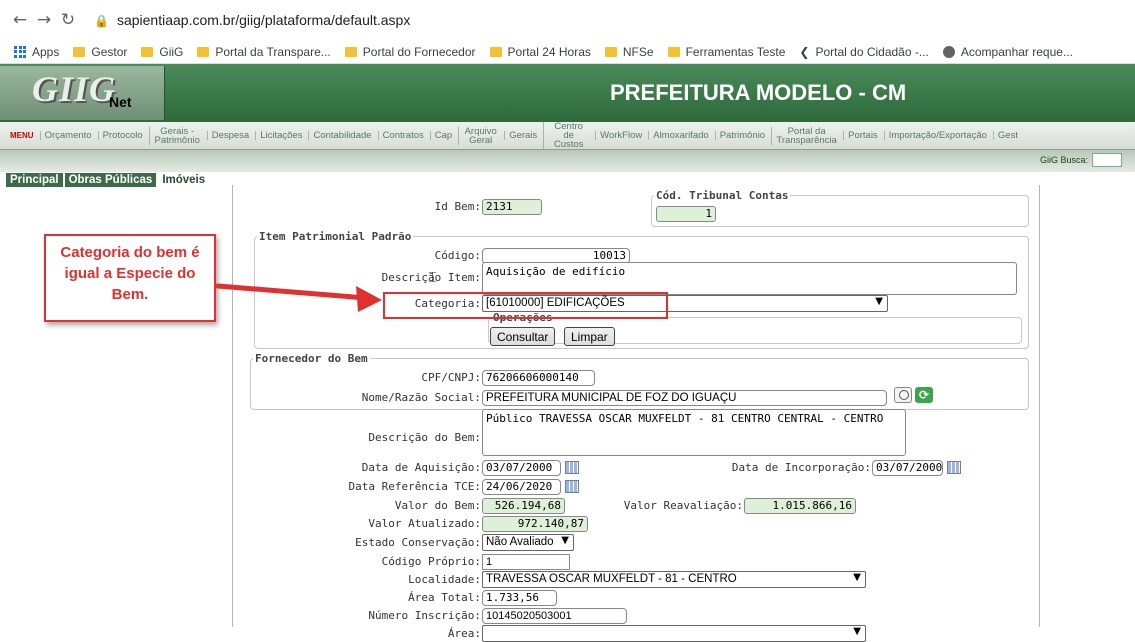  What do you see at coordinates (538, 378) in the screenshot?
I see `cpf-field: 76206606000140` at bounding box center [538, 378].